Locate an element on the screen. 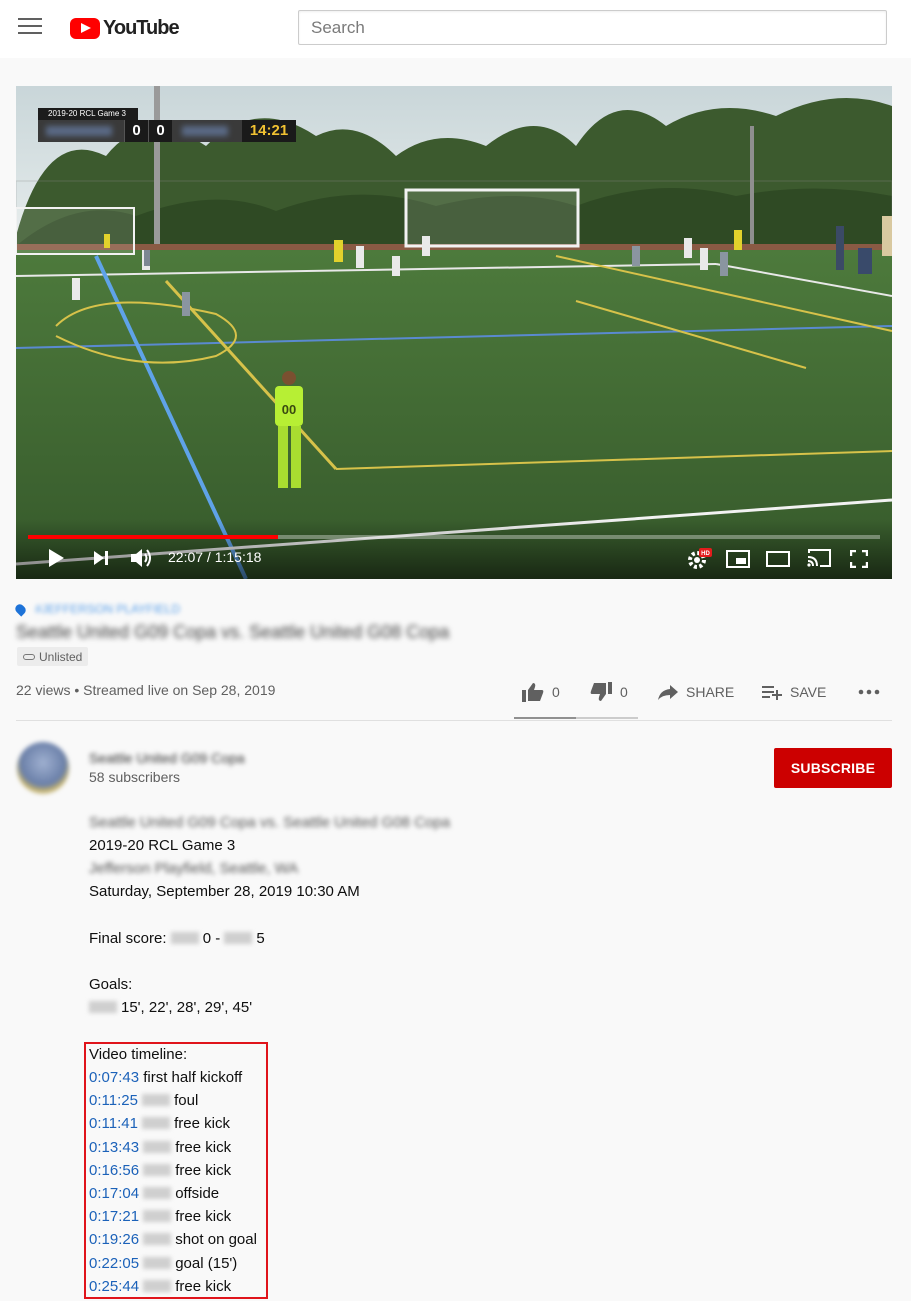 The height and width of the screenshot is (1301, 911). timeline-entry: 0:17:04 offside is located at coordinates (154, 1193).